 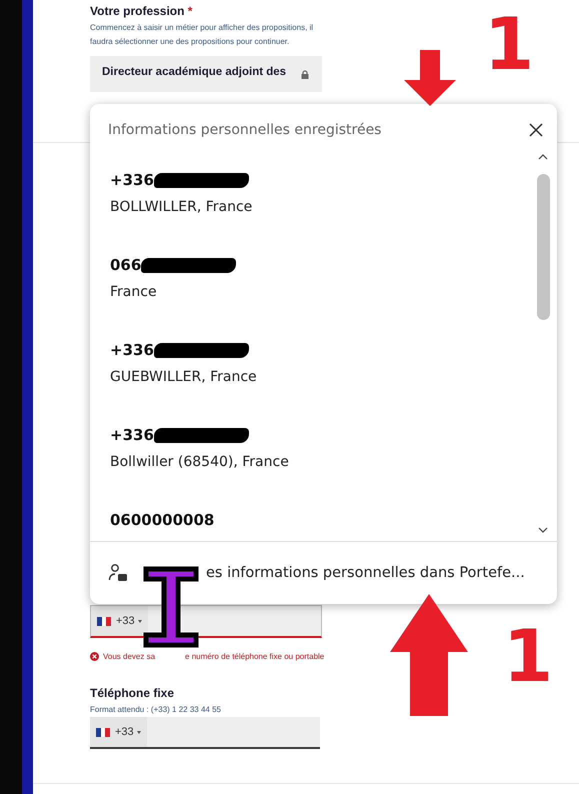 I want to click on profession-field: Directeur académique adjoint des, so click(x=206, y=74).